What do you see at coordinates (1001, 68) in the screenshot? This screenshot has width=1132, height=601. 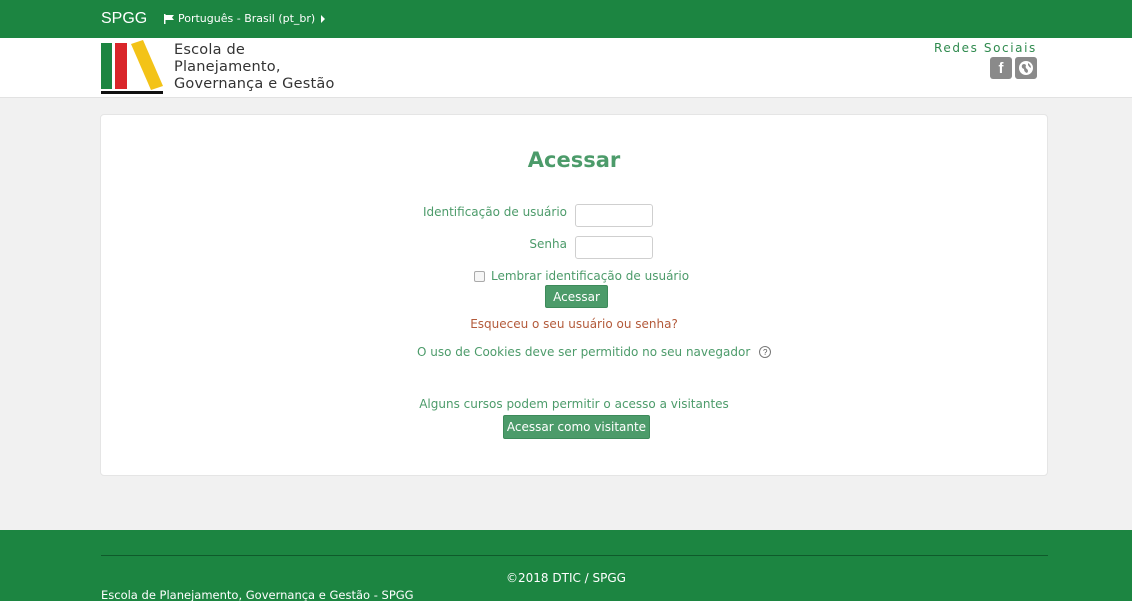 I see `facebook-icon: f` at bounding box center [1001, 68].